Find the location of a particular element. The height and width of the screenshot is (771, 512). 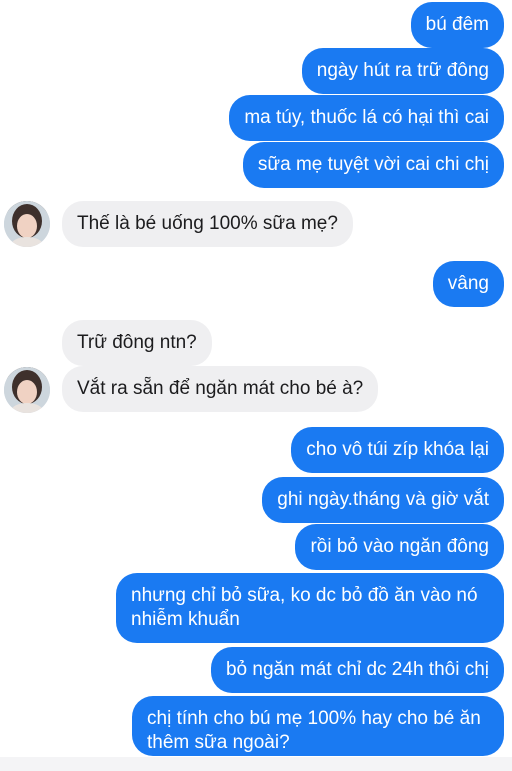

outgoing-message: bỏ ngăn mát chỉ dc 24h thôi chị is located at coordinates (357, 670).